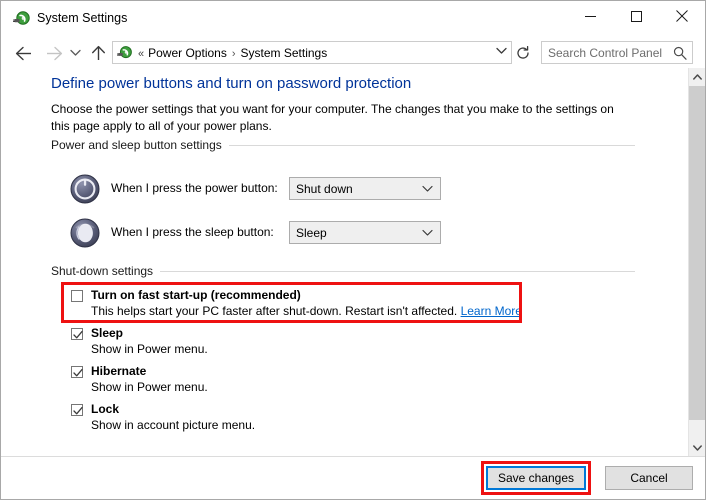  Describe the element at coordinates (173, 425) in the screenshot. I see `lock-description: Show in account picture menu.` at that location.